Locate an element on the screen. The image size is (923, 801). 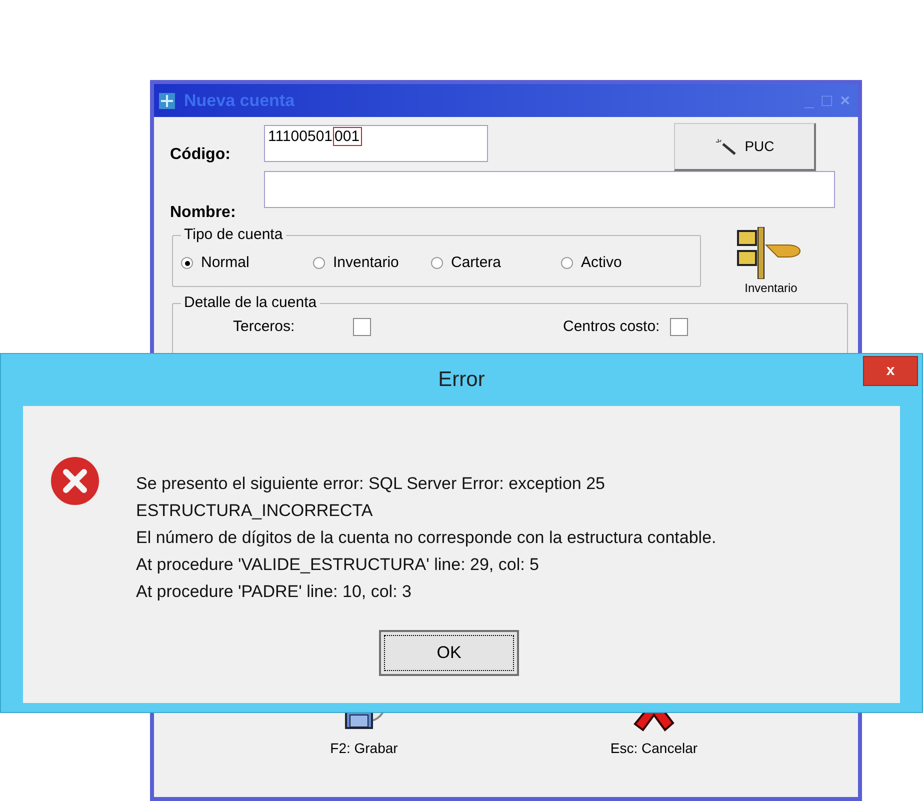
dialog-title: Error is located at coordinates (461, 380).